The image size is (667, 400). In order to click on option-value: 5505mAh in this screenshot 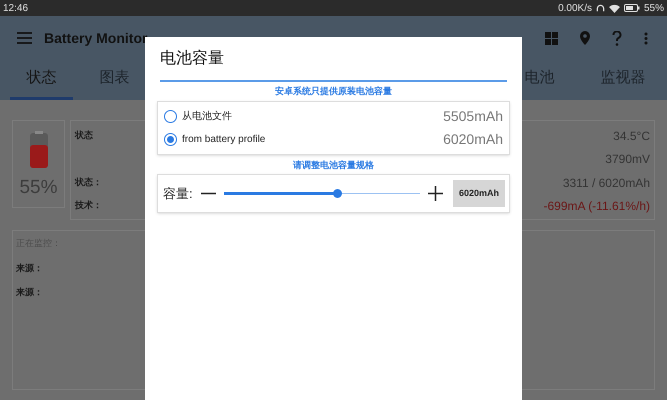, I will do `click(473, 116)`.